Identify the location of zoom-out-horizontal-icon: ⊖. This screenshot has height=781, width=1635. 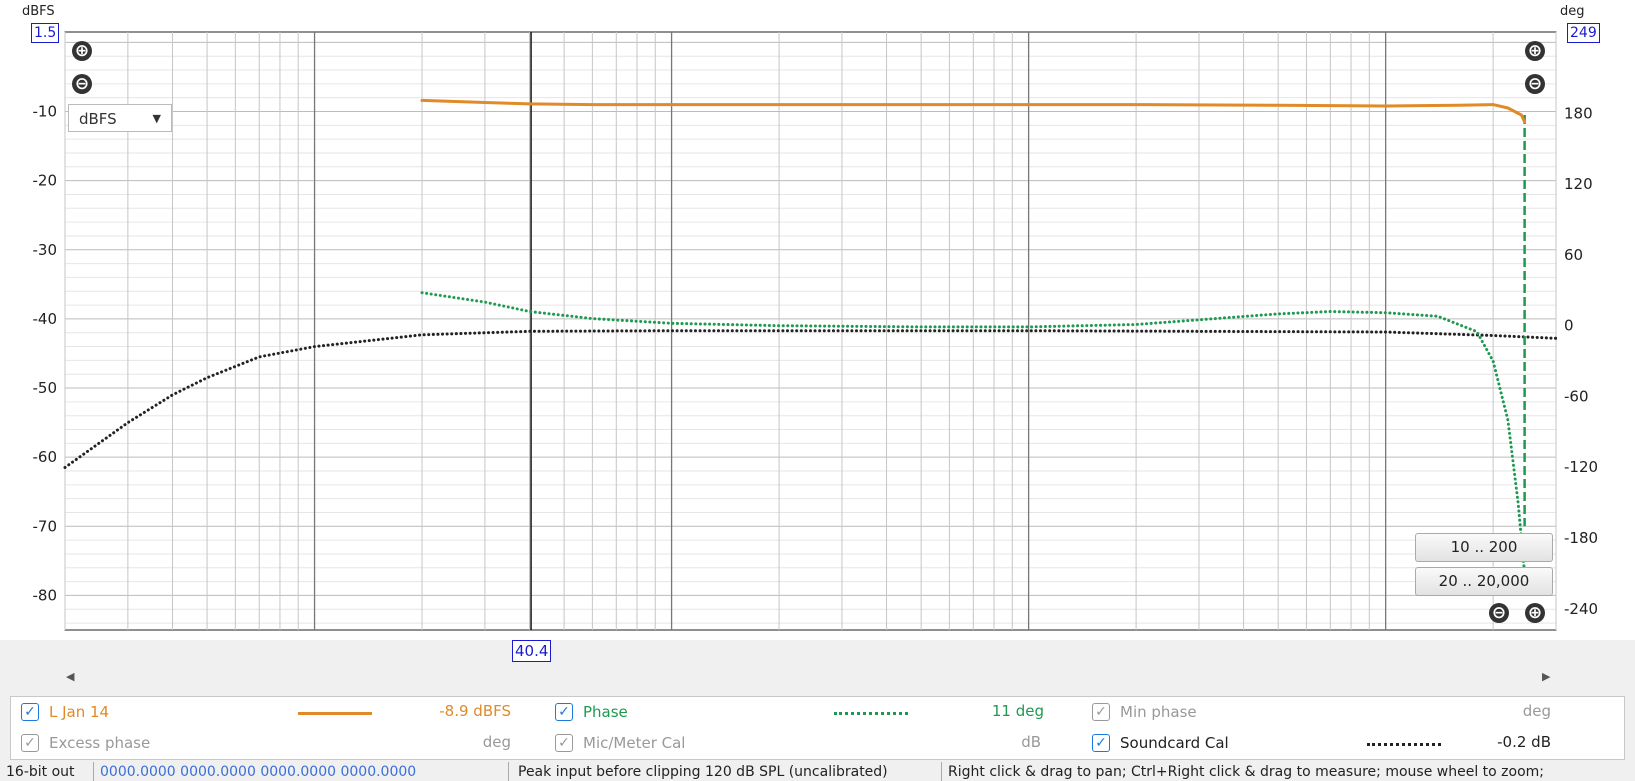
(1499, 613).